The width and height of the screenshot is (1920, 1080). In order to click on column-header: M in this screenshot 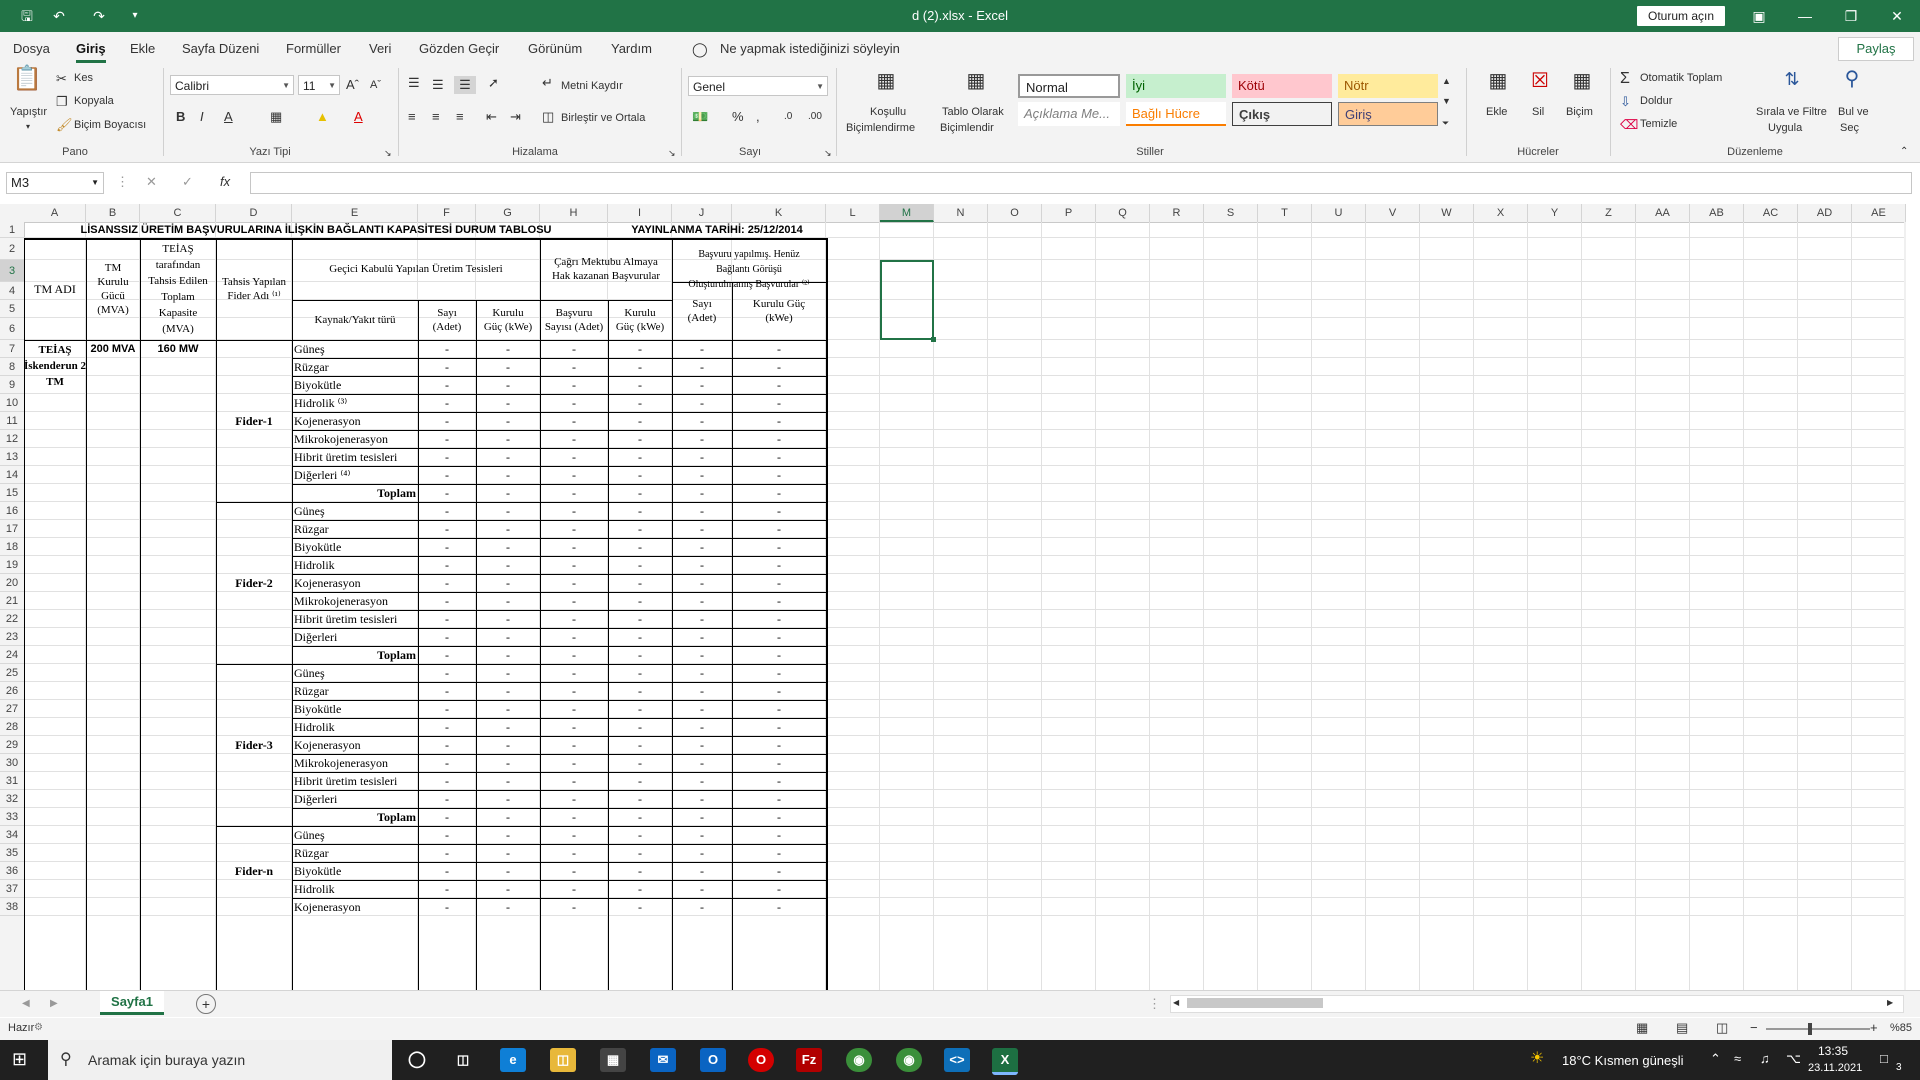, I will do `click(907, 213)`.